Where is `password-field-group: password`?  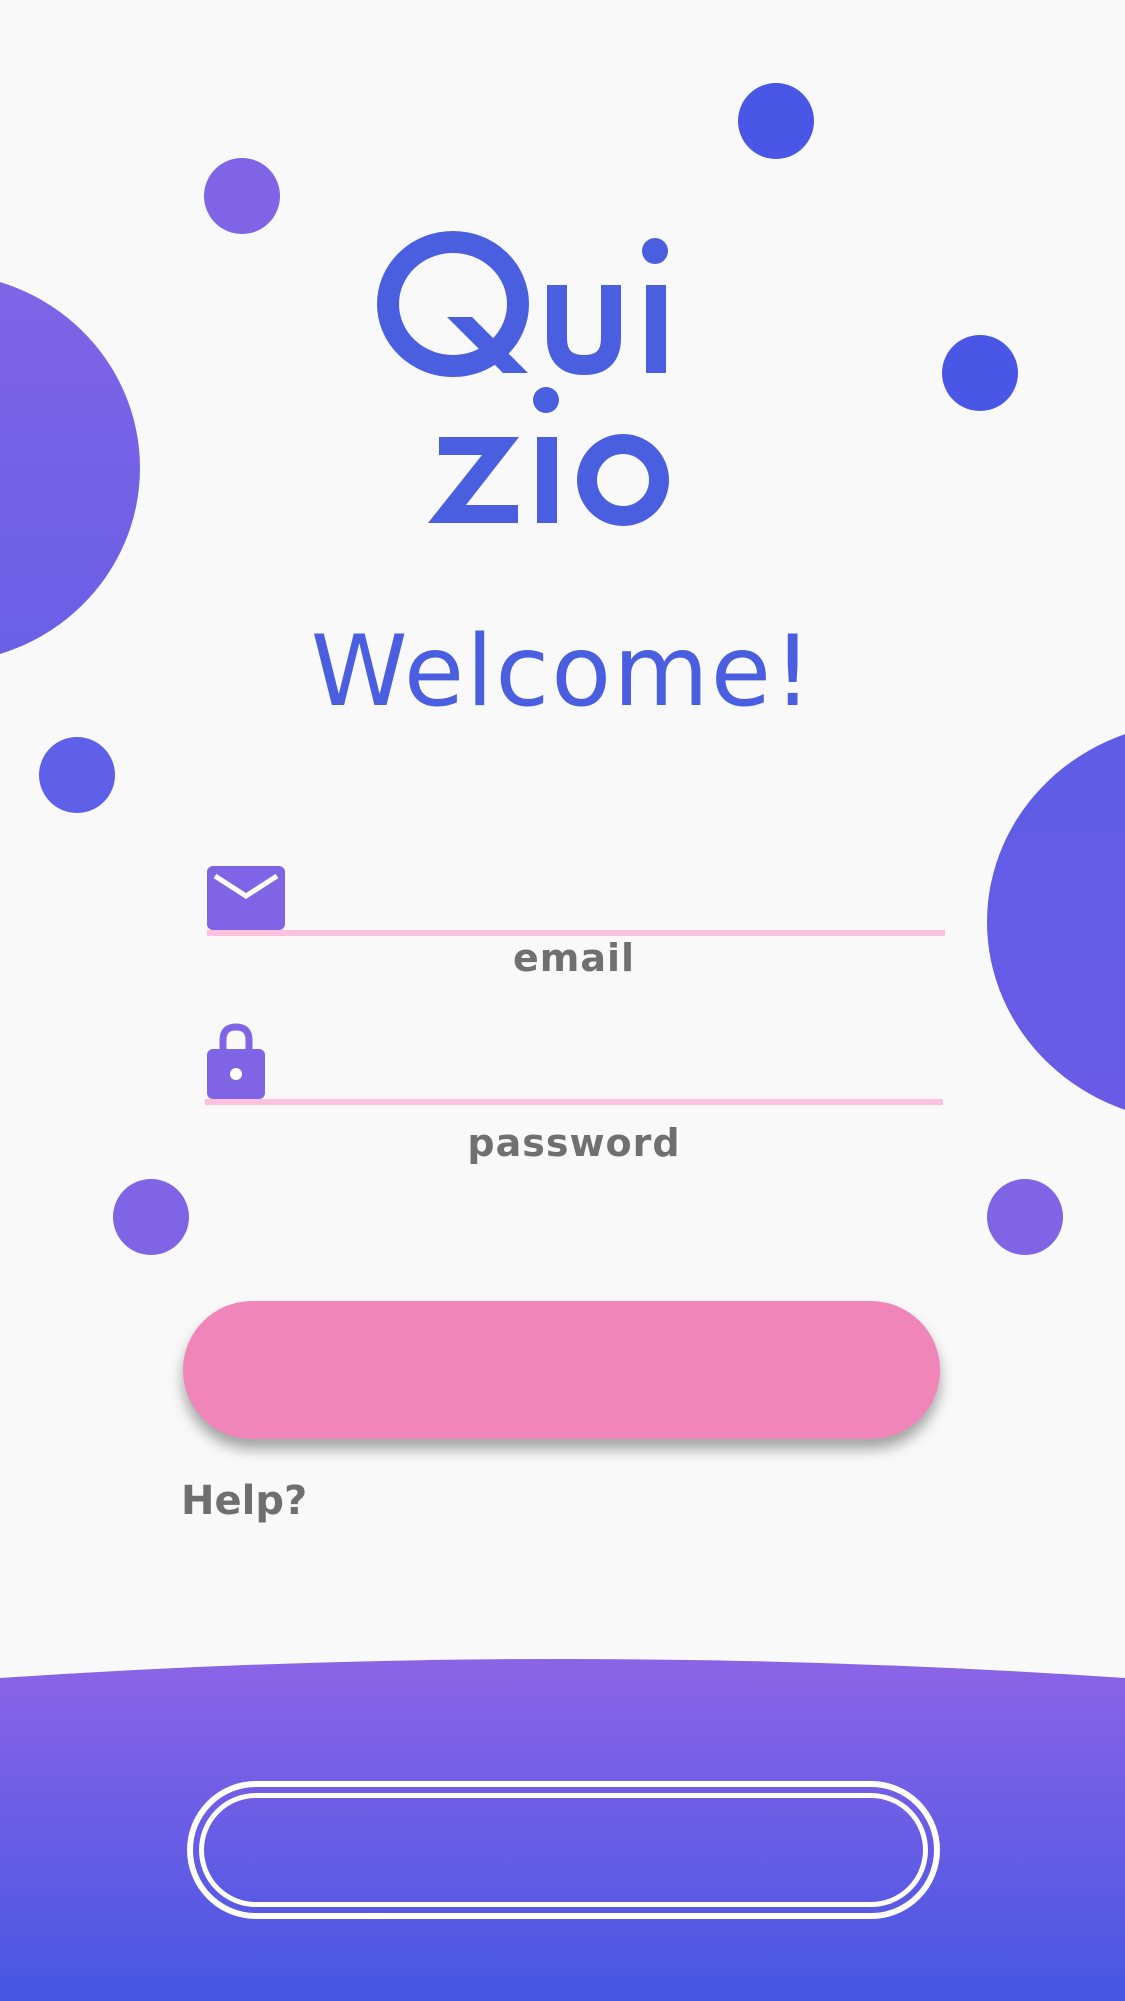 password-field-group: password is located at coordinates (574, 1095).